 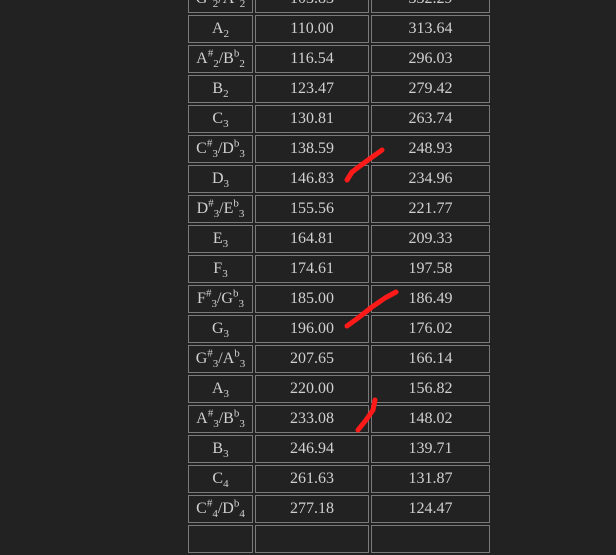 I want to click on table-row: D#3/Eb3 155.56 221.77, so click(x=339, y=209).